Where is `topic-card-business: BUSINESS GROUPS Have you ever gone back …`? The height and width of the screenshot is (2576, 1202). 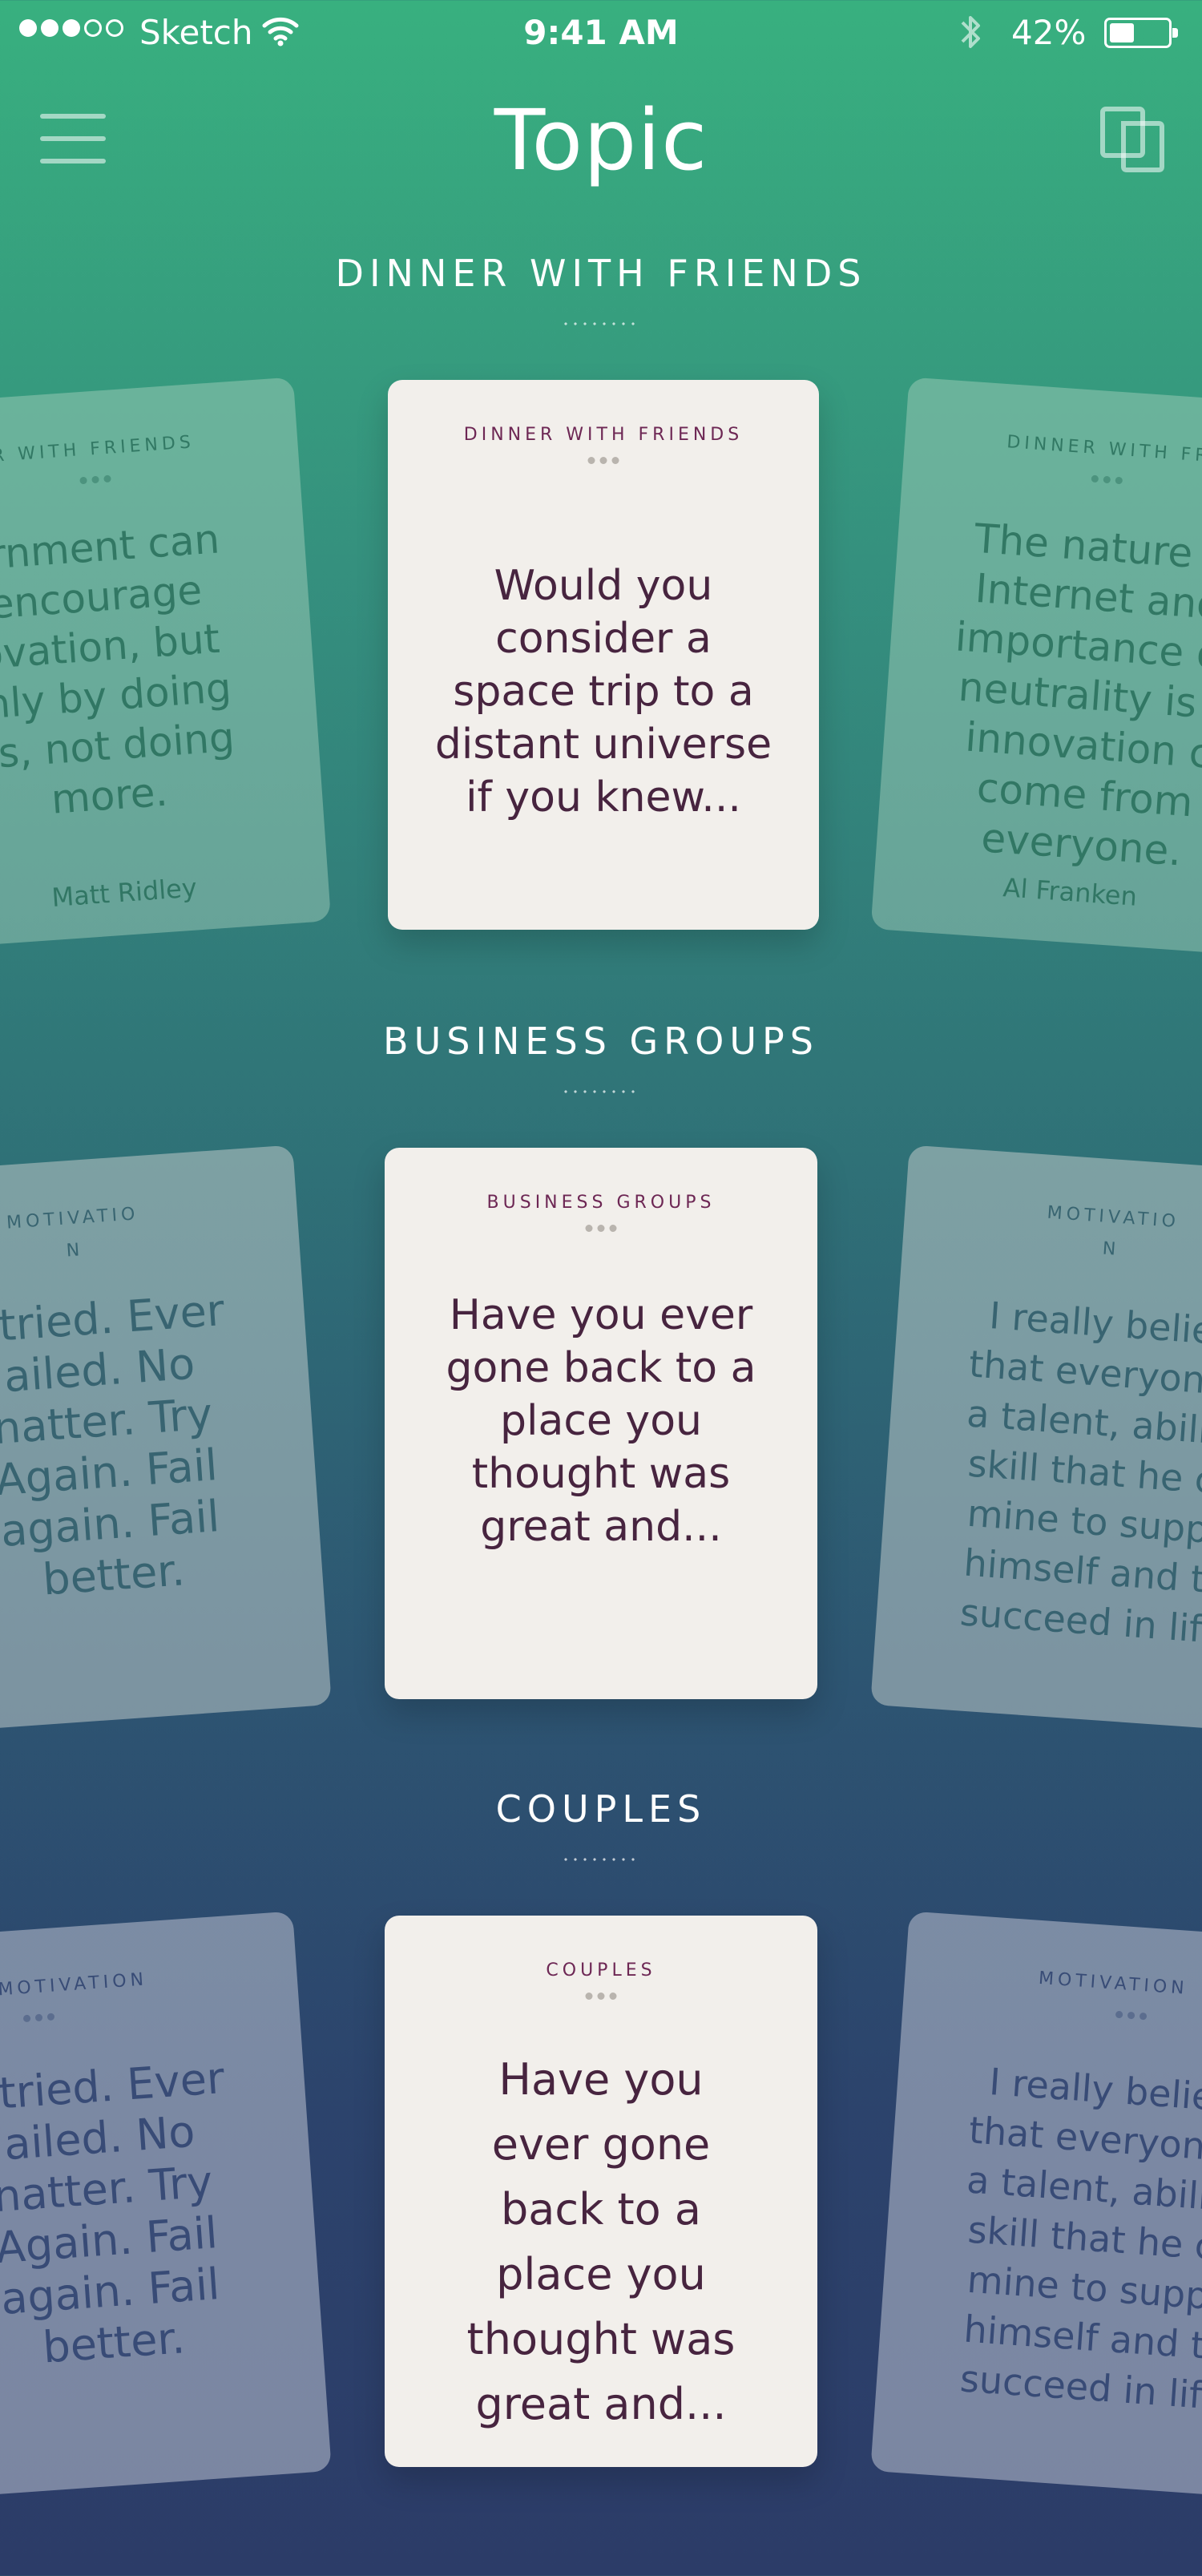
topic-card-business: BUSINESS GROUPS Have you ever gone back … is located at coordinates (601, 1424).